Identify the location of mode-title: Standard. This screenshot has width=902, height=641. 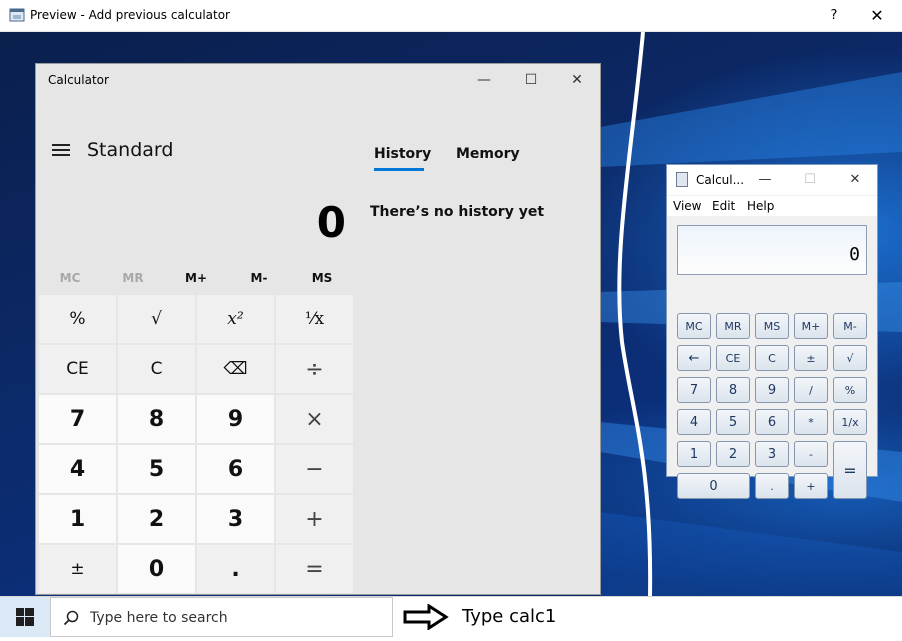
(130, 150).